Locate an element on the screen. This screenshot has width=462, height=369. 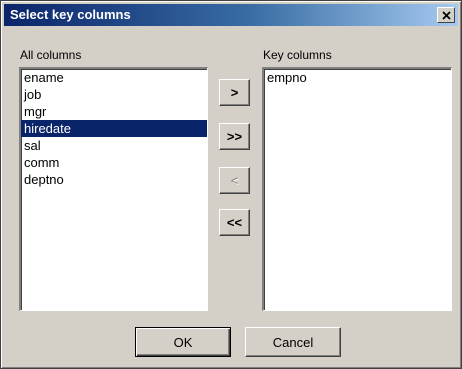
cancel-button: Cancel is located at coordinates (293, 342).